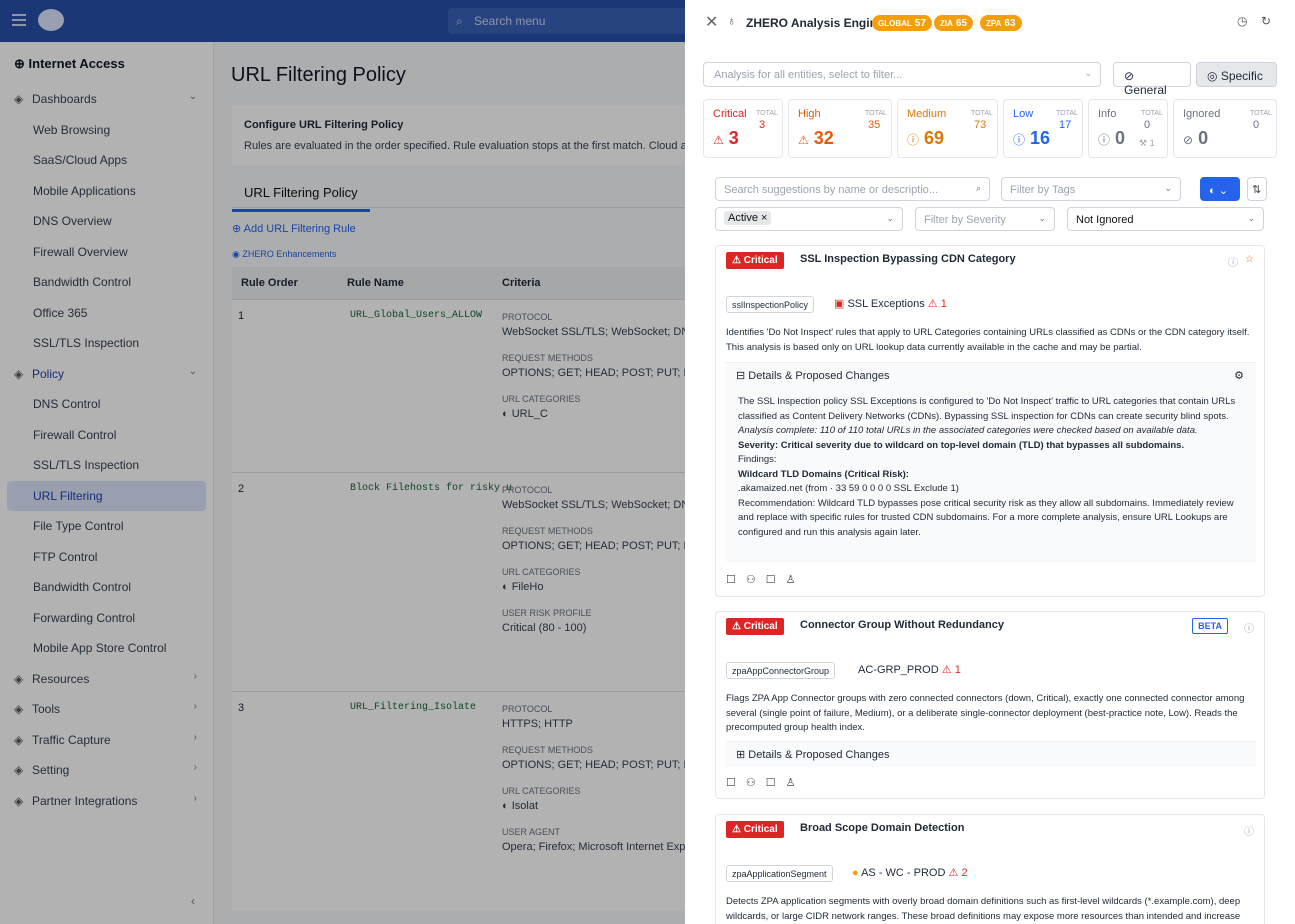  What do you see at coordinates (726, 138) in the screenshot?
I see `severity-count: ⚠ 3` at bounding box center [726, 138].